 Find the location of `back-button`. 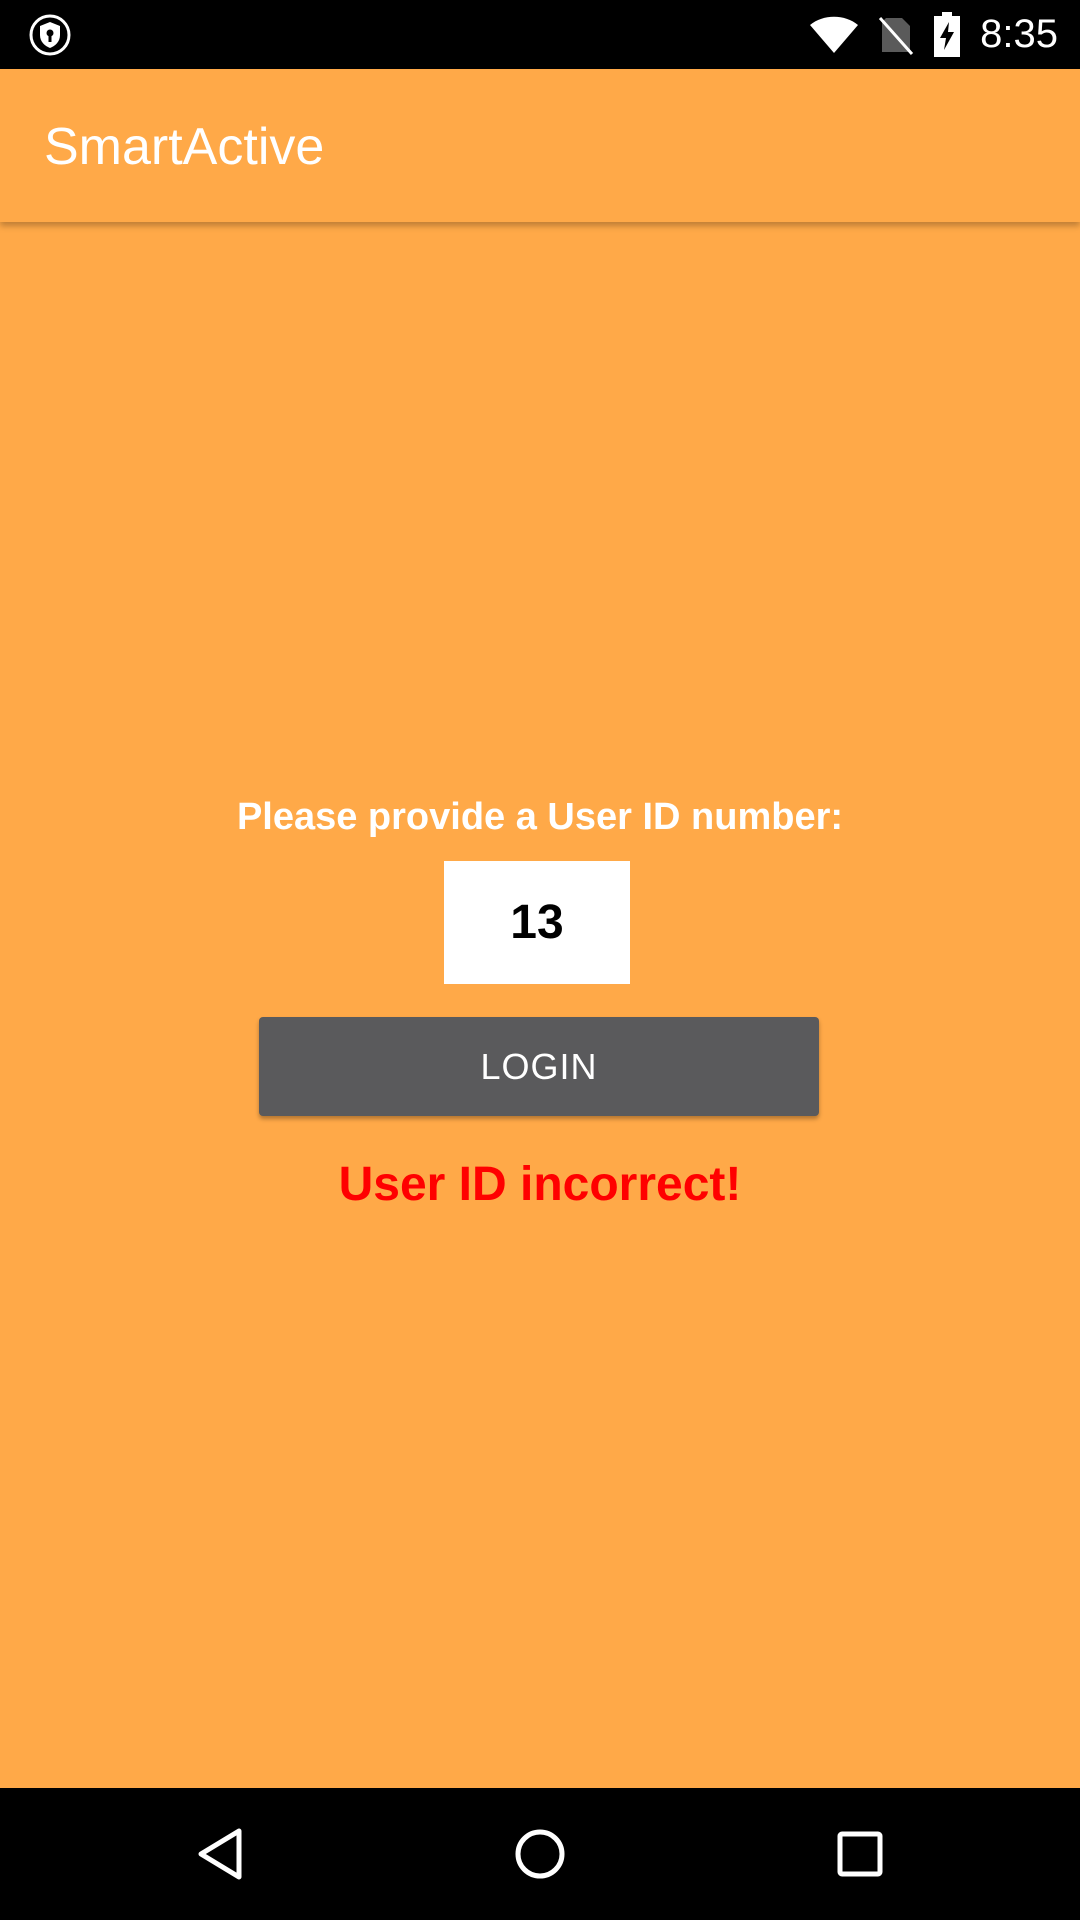

back-button is located at coordinates (220, 1854).